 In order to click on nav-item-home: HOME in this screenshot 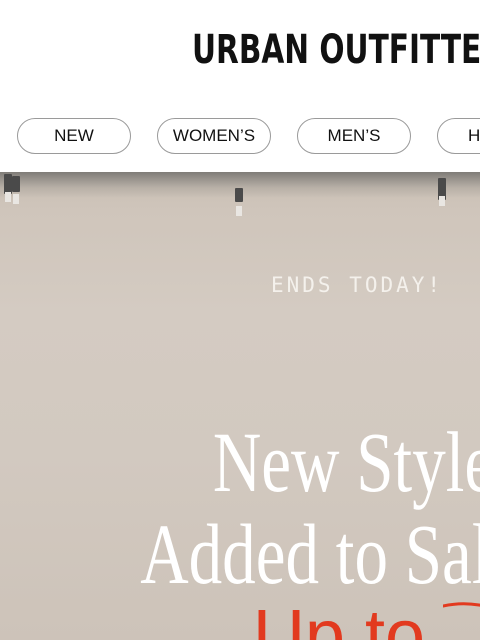, I will do `click(458, 136)`.